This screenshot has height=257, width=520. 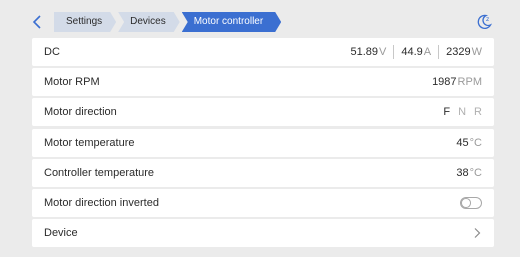 What do you see at coordinates (85, 22) in the screenshot?
I see `breadcrumb-settings: Settings` at bounding box center [85, 22].